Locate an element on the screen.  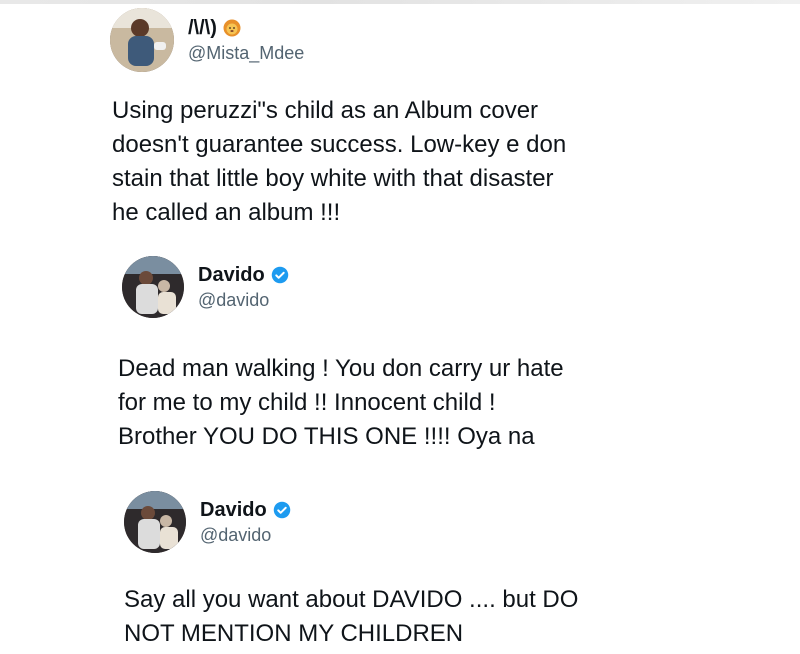
tweet-header: /\/\) @Mista_Mdee is located at coordinates (207, 40).